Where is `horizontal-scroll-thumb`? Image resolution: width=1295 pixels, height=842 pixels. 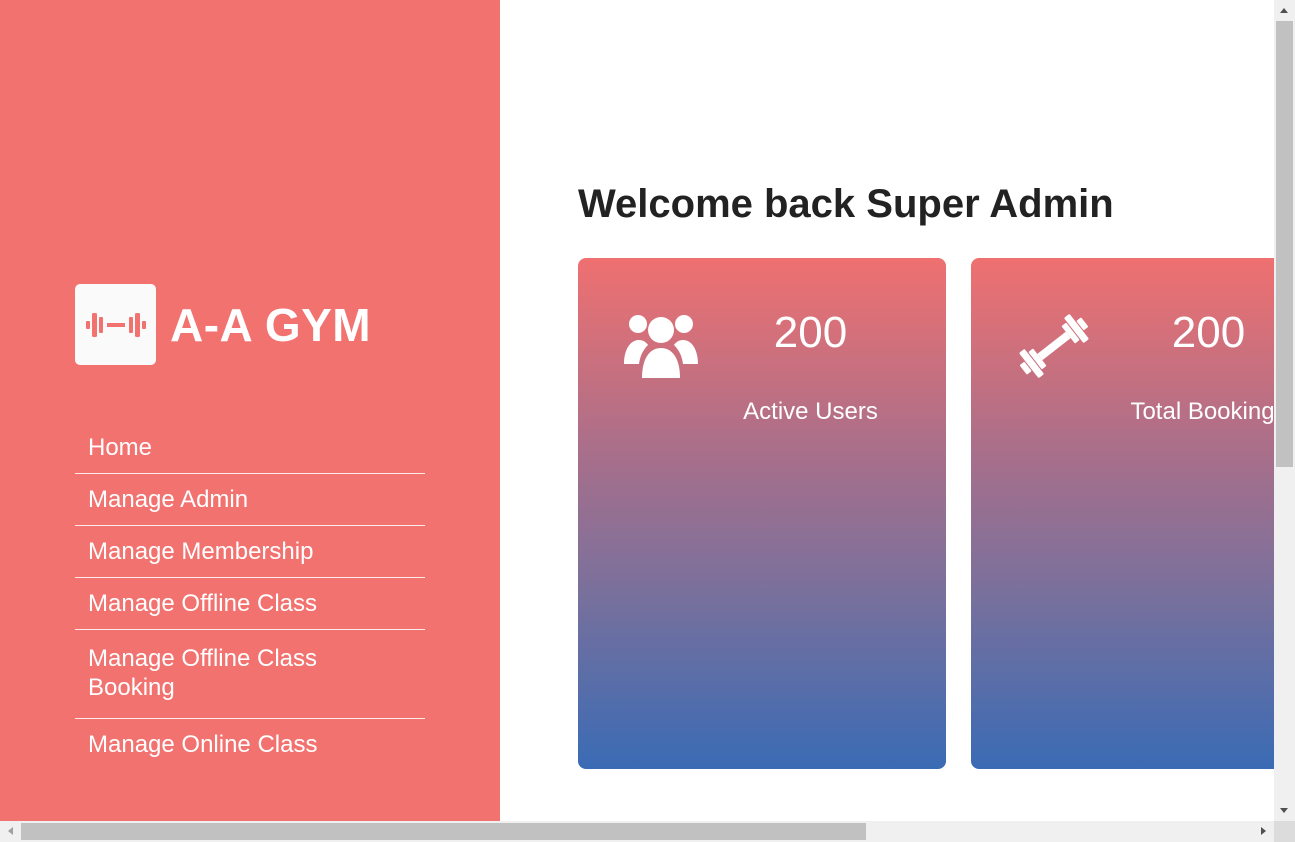
horizontal-scroll-thumb is located at coordinates (443, 831).